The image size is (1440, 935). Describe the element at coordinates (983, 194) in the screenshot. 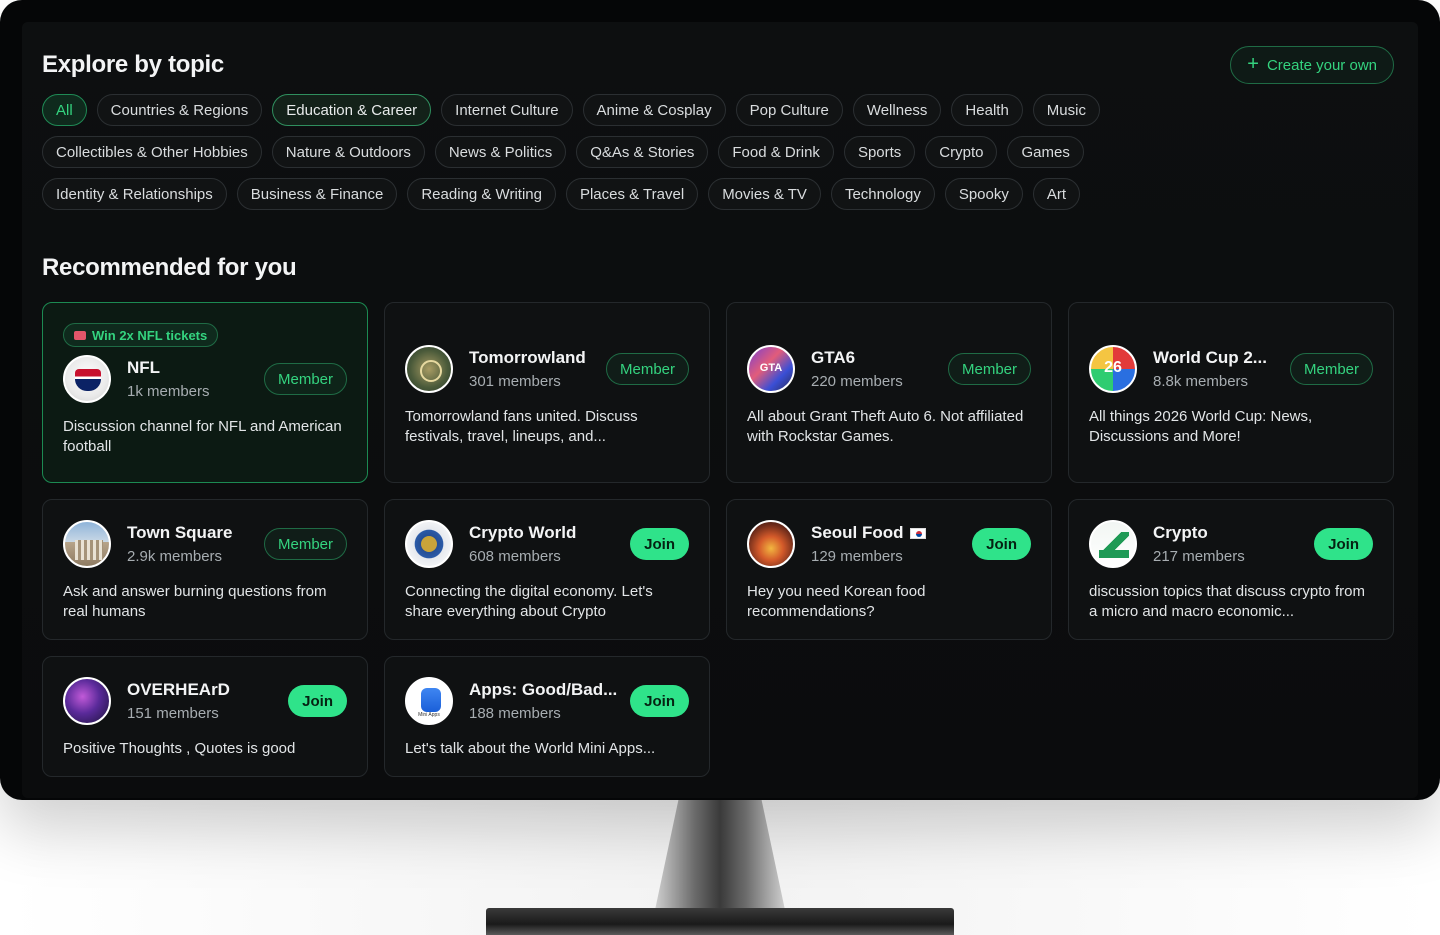

I see `topic-chip-spooky: Spooky` at that location.